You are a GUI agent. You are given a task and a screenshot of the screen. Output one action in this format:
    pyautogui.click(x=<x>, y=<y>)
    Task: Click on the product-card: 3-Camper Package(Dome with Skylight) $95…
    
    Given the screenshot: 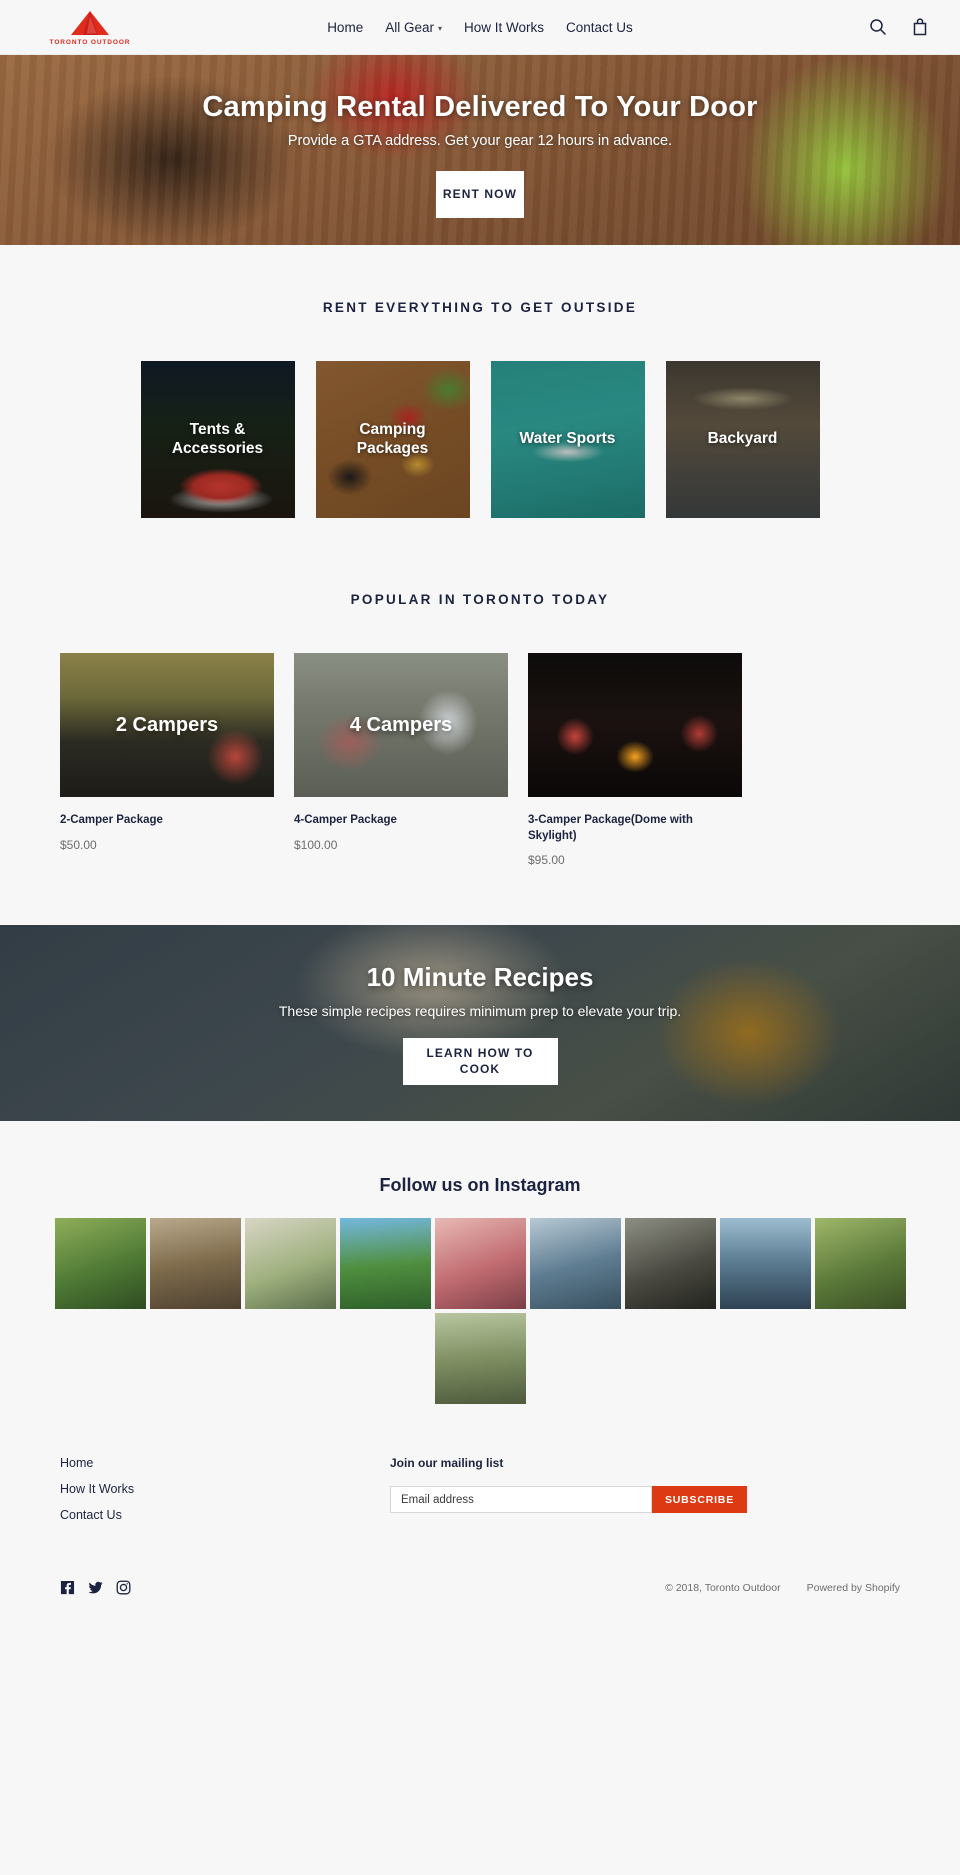 What is the action you would take?
    pyautogui.click(x=635, y=760)
    